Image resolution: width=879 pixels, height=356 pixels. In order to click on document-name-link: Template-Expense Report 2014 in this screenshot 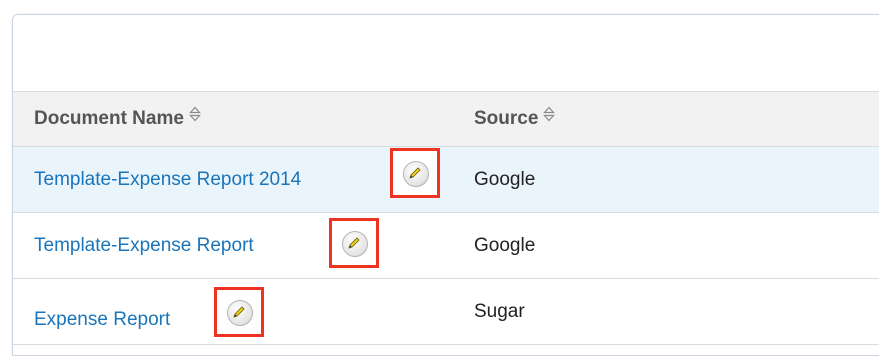, I will do `click(167, 179)`.